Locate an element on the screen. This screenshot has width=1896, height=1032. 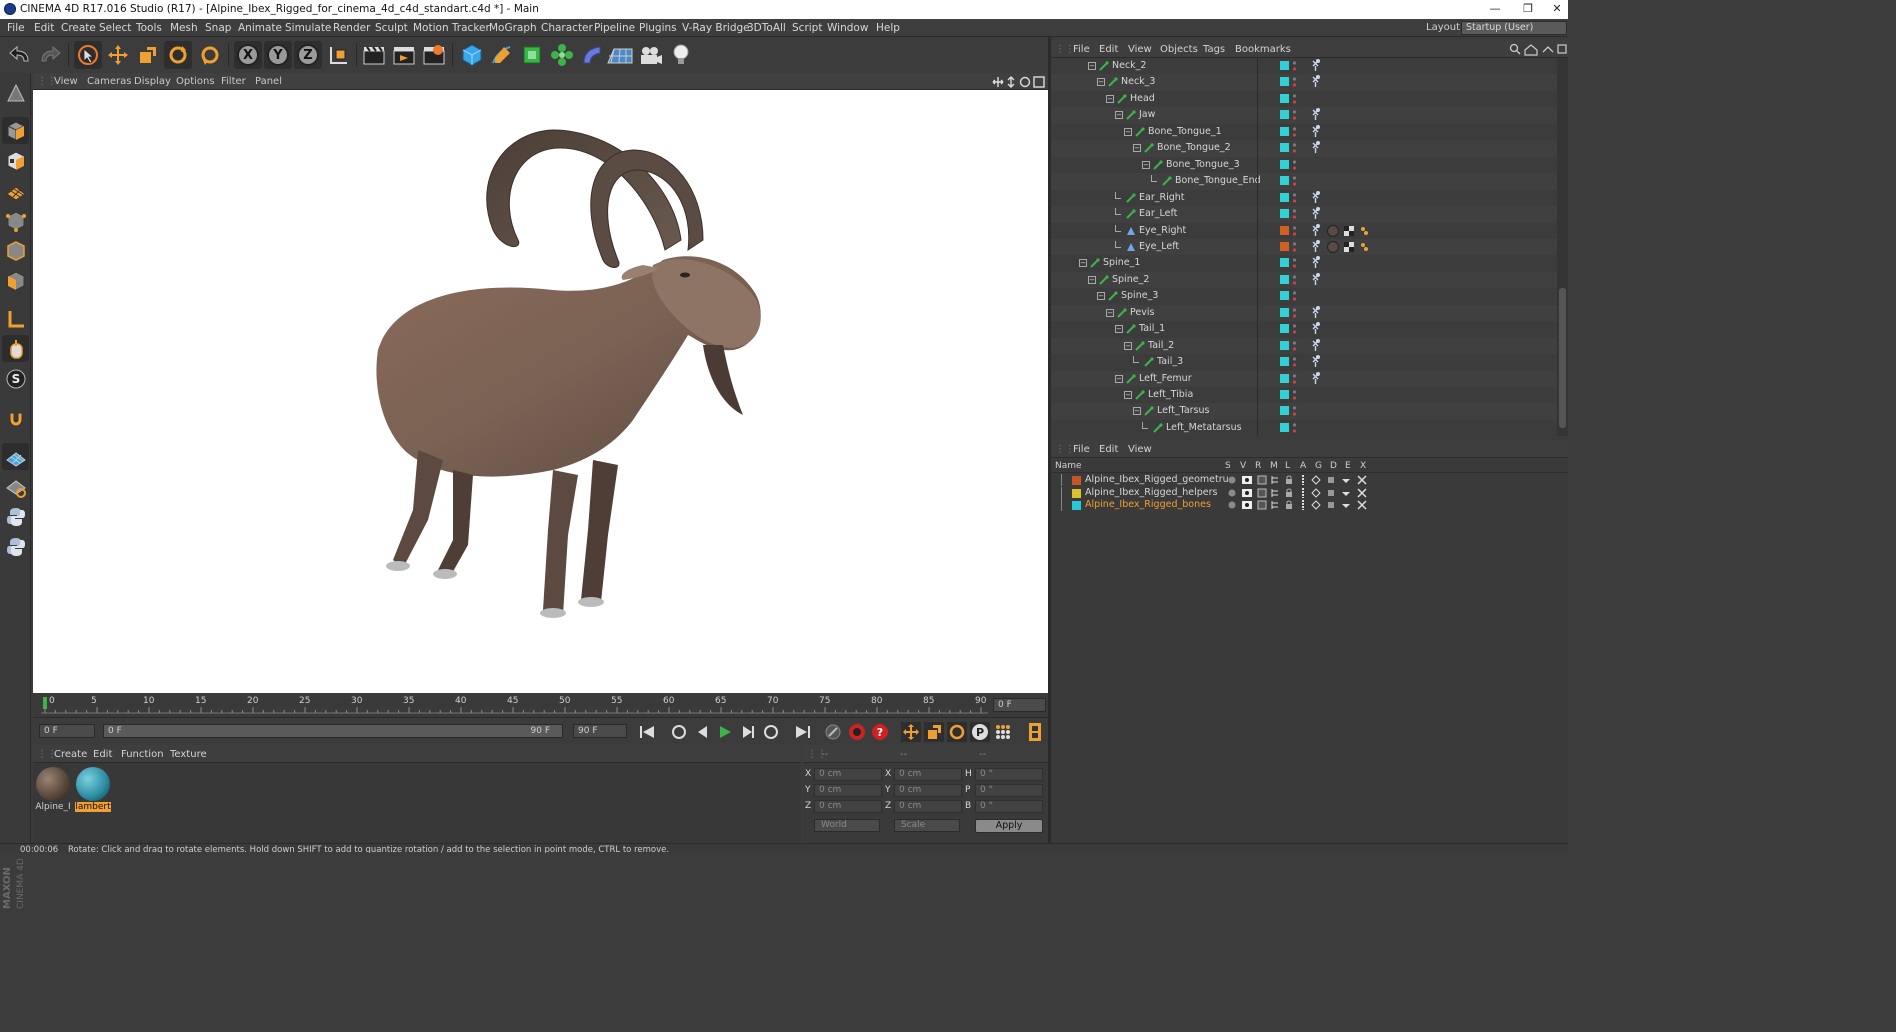
goto-end-button is located at coordinates (803, 732).